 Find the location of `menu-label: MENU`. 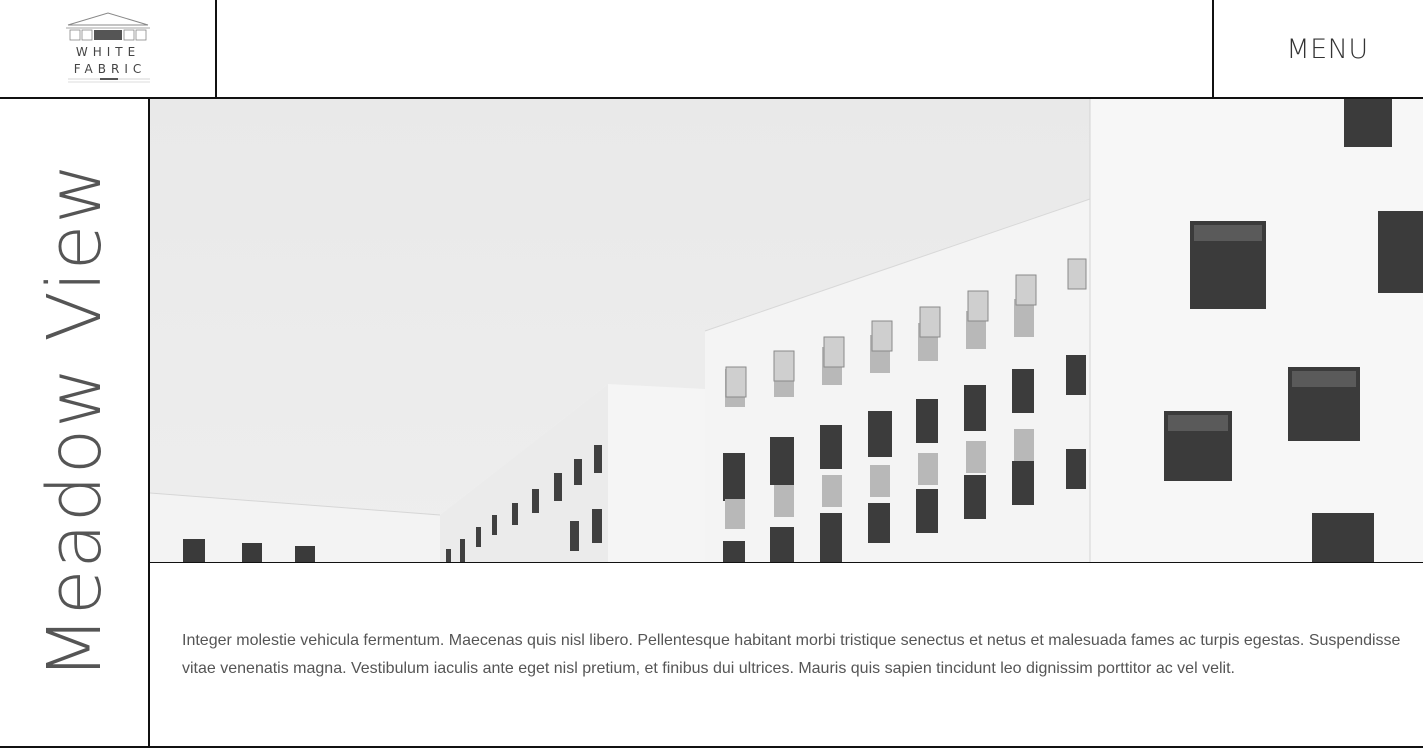

menu-label: MENU is located at coordinates (1327, 49).